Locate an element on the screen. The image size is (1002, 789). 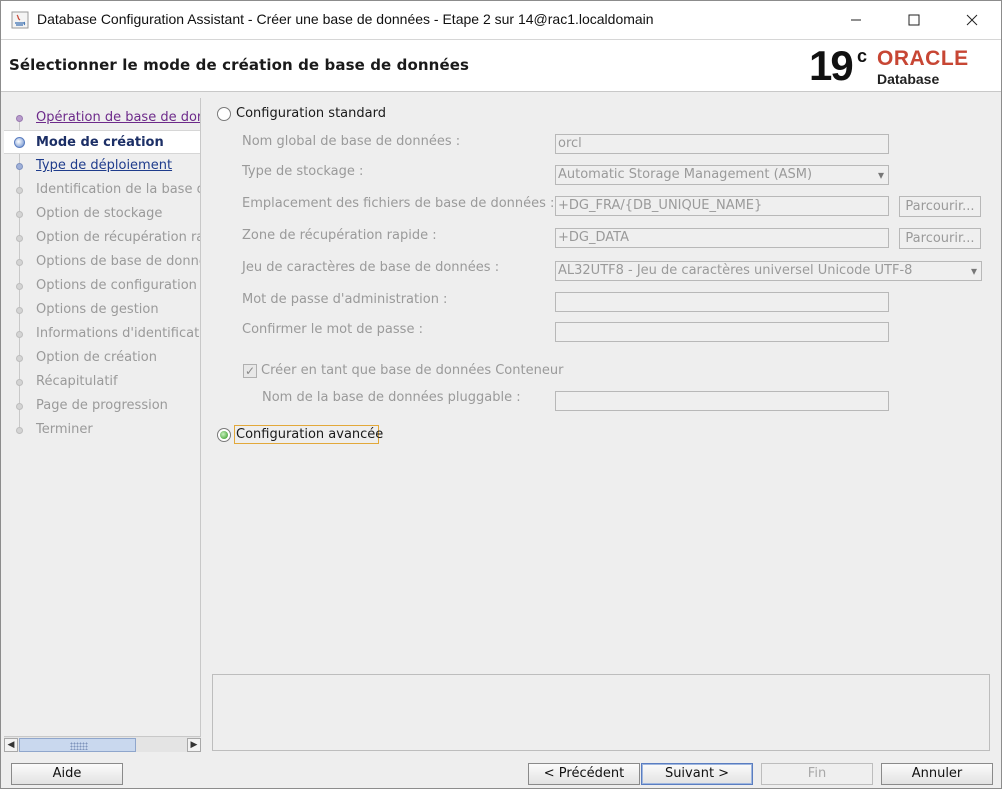
pluggable-name-label: Nom de la base de données pluggable : is located at coordinates (391, 397).